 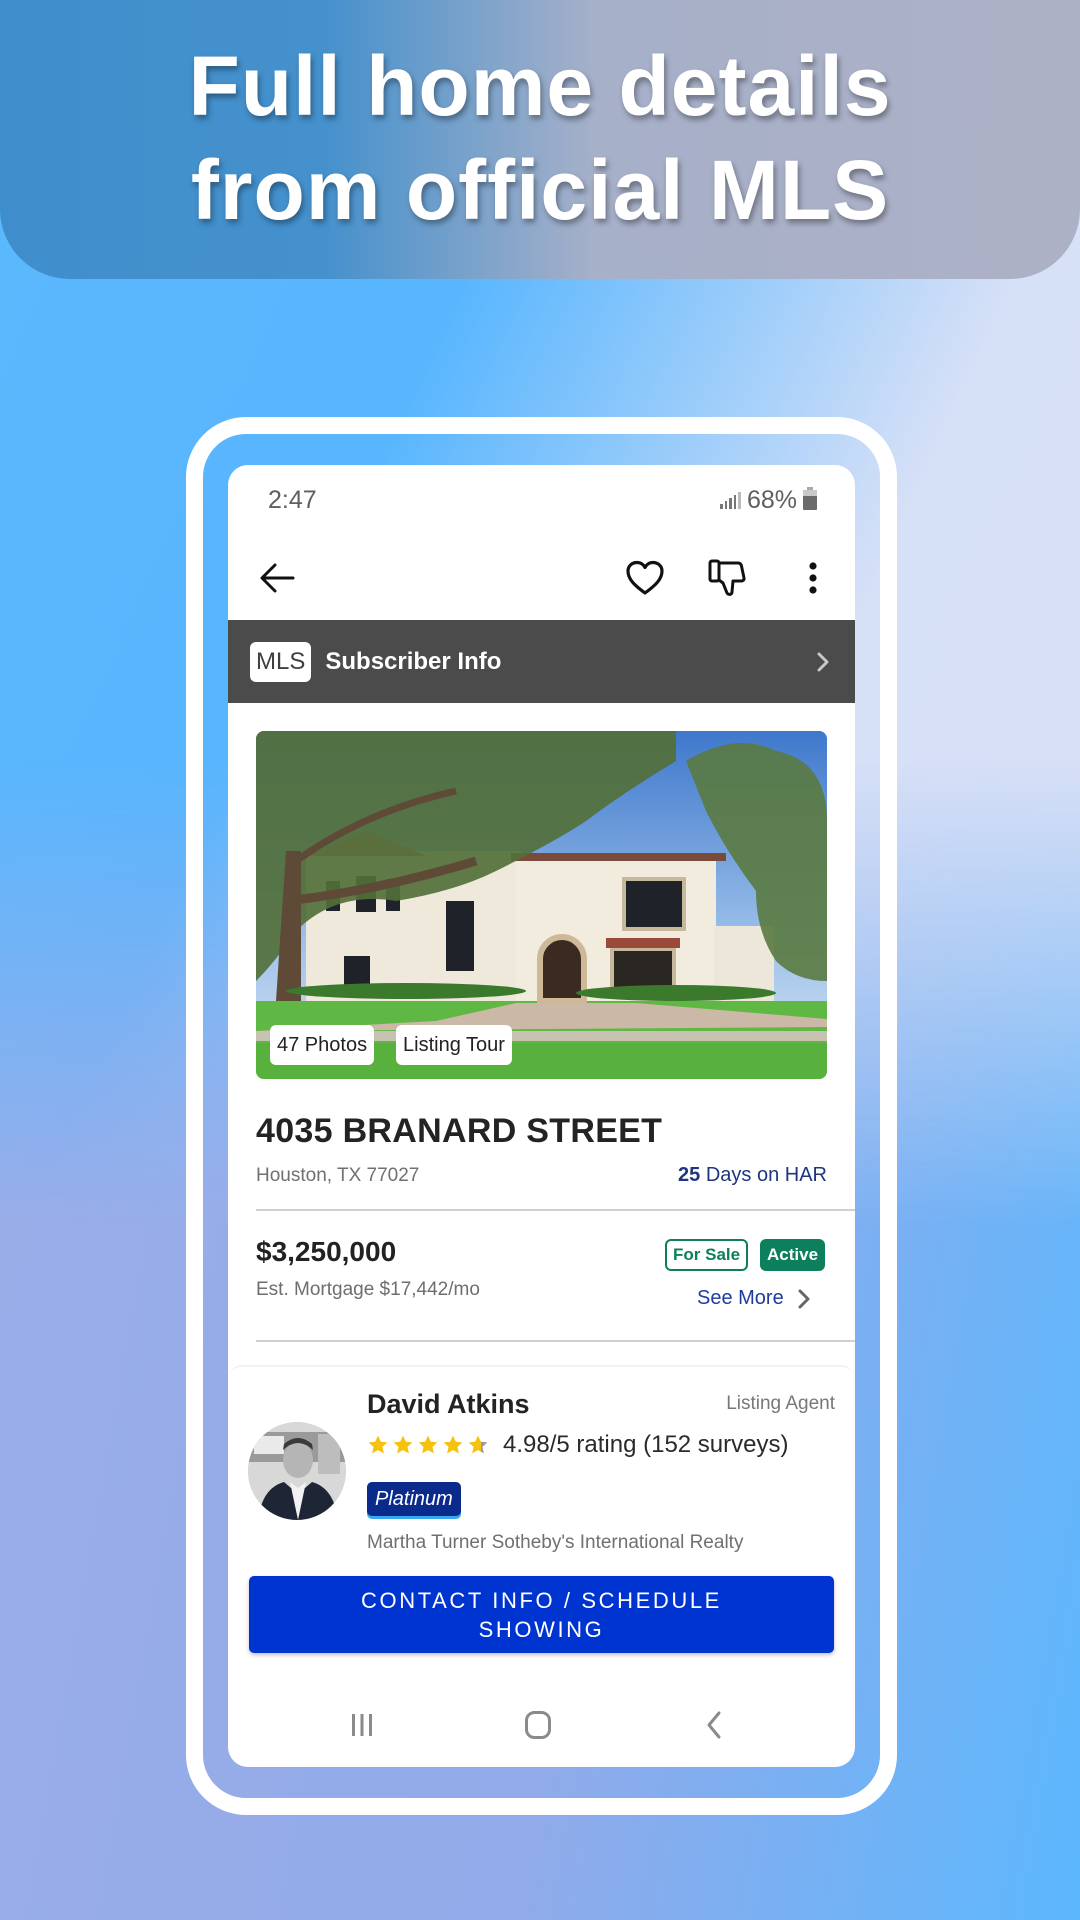 What do you see at coordinates (707, 1255) in the screenshot?
I see `for-sale-badge: For Sale` at bounding box center [707, 1255].